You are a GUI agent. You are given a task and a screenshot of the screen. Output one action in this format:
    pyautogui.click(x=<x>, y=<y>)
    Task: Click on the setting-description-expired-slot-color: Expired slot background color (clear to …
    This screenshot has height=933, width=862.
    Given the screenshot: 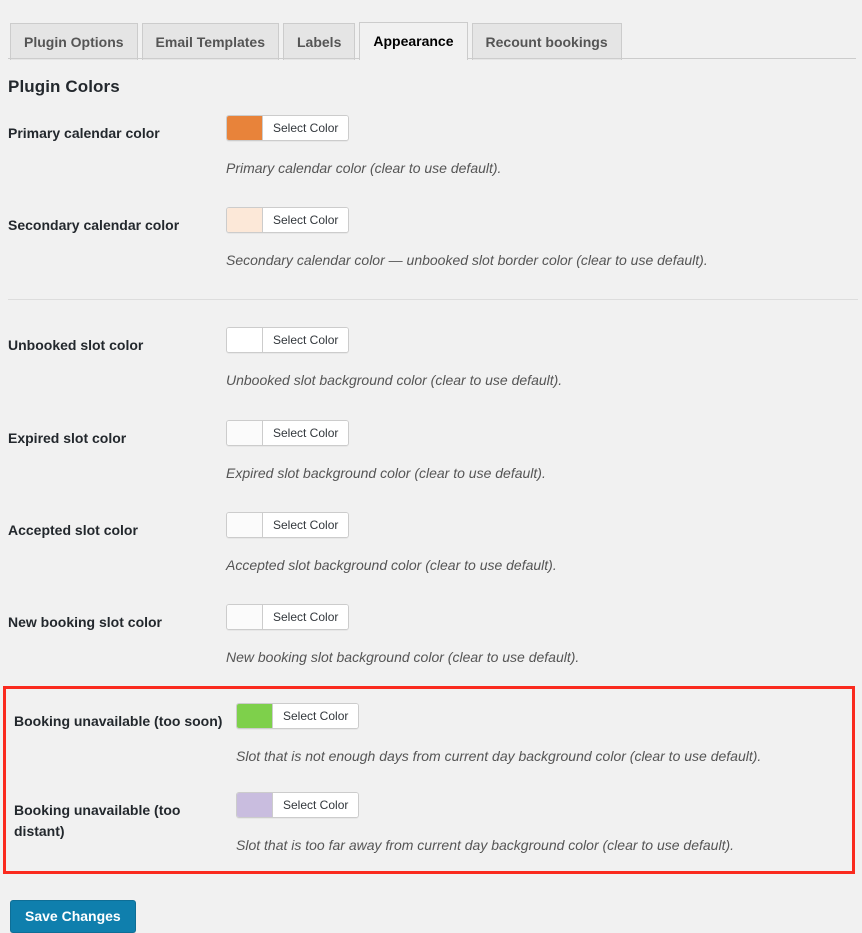 What is the action you would take?
    pyautogui.click(x=386, y=472)
    